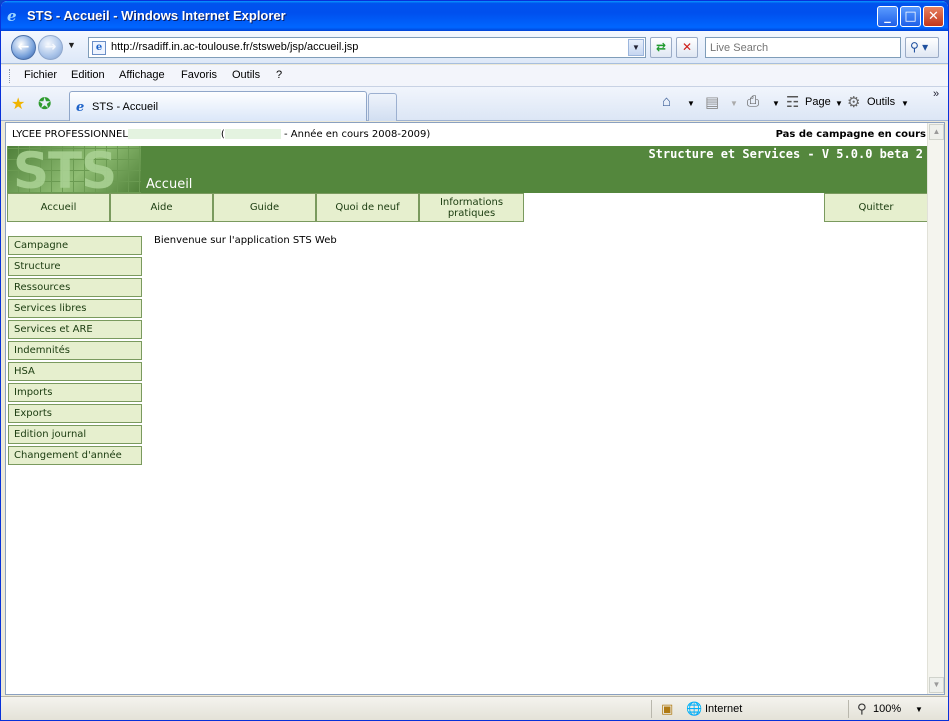 This screenshot has height=721, width=949. What do you see at coordinates (850, 134) in the screenshot?
I see `campaign-status: Pas de campagne en cours` at bounding box center [850, 134].